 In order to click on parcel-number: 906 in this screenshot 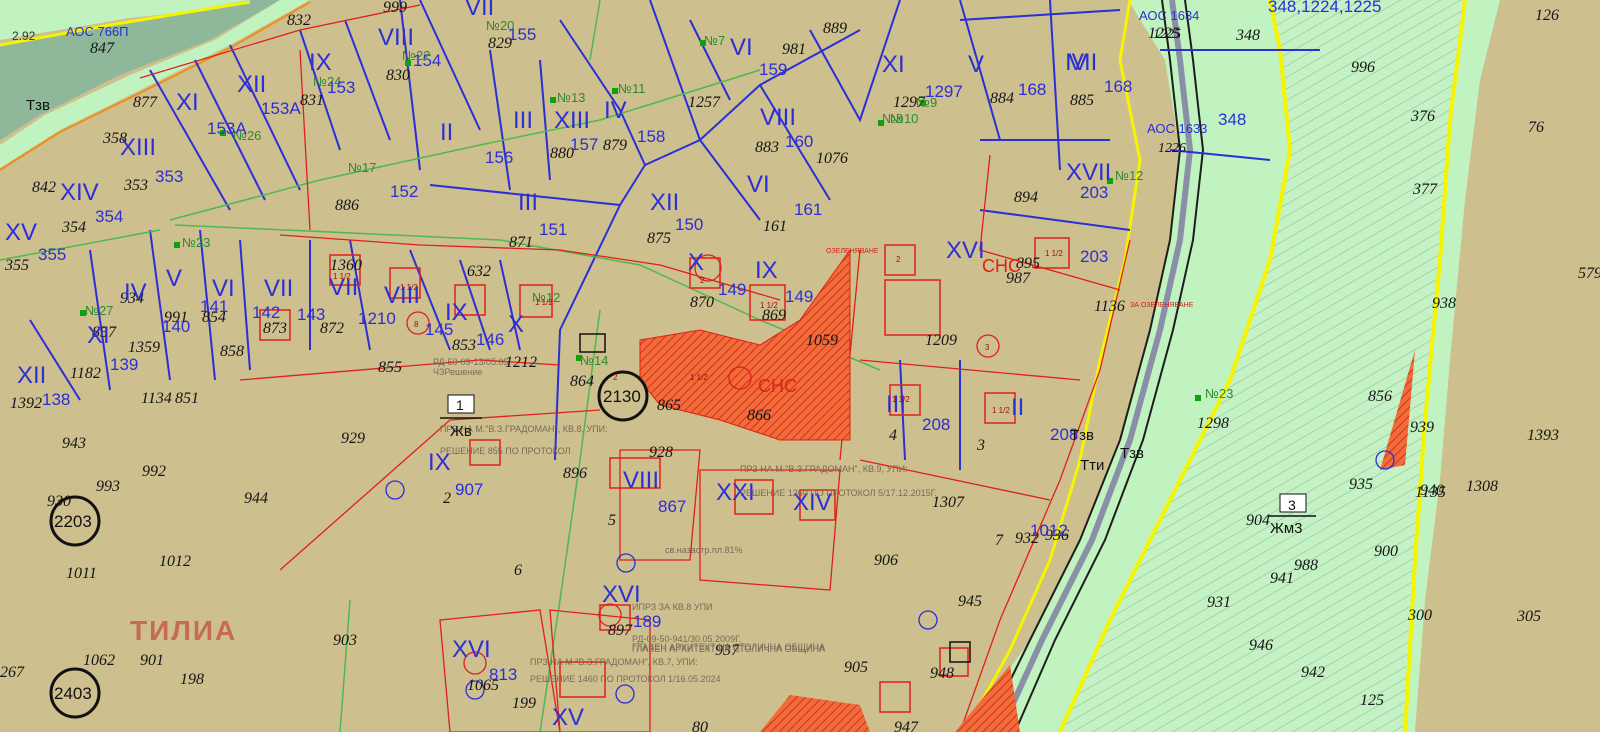, I will do `click(886, 560)`.